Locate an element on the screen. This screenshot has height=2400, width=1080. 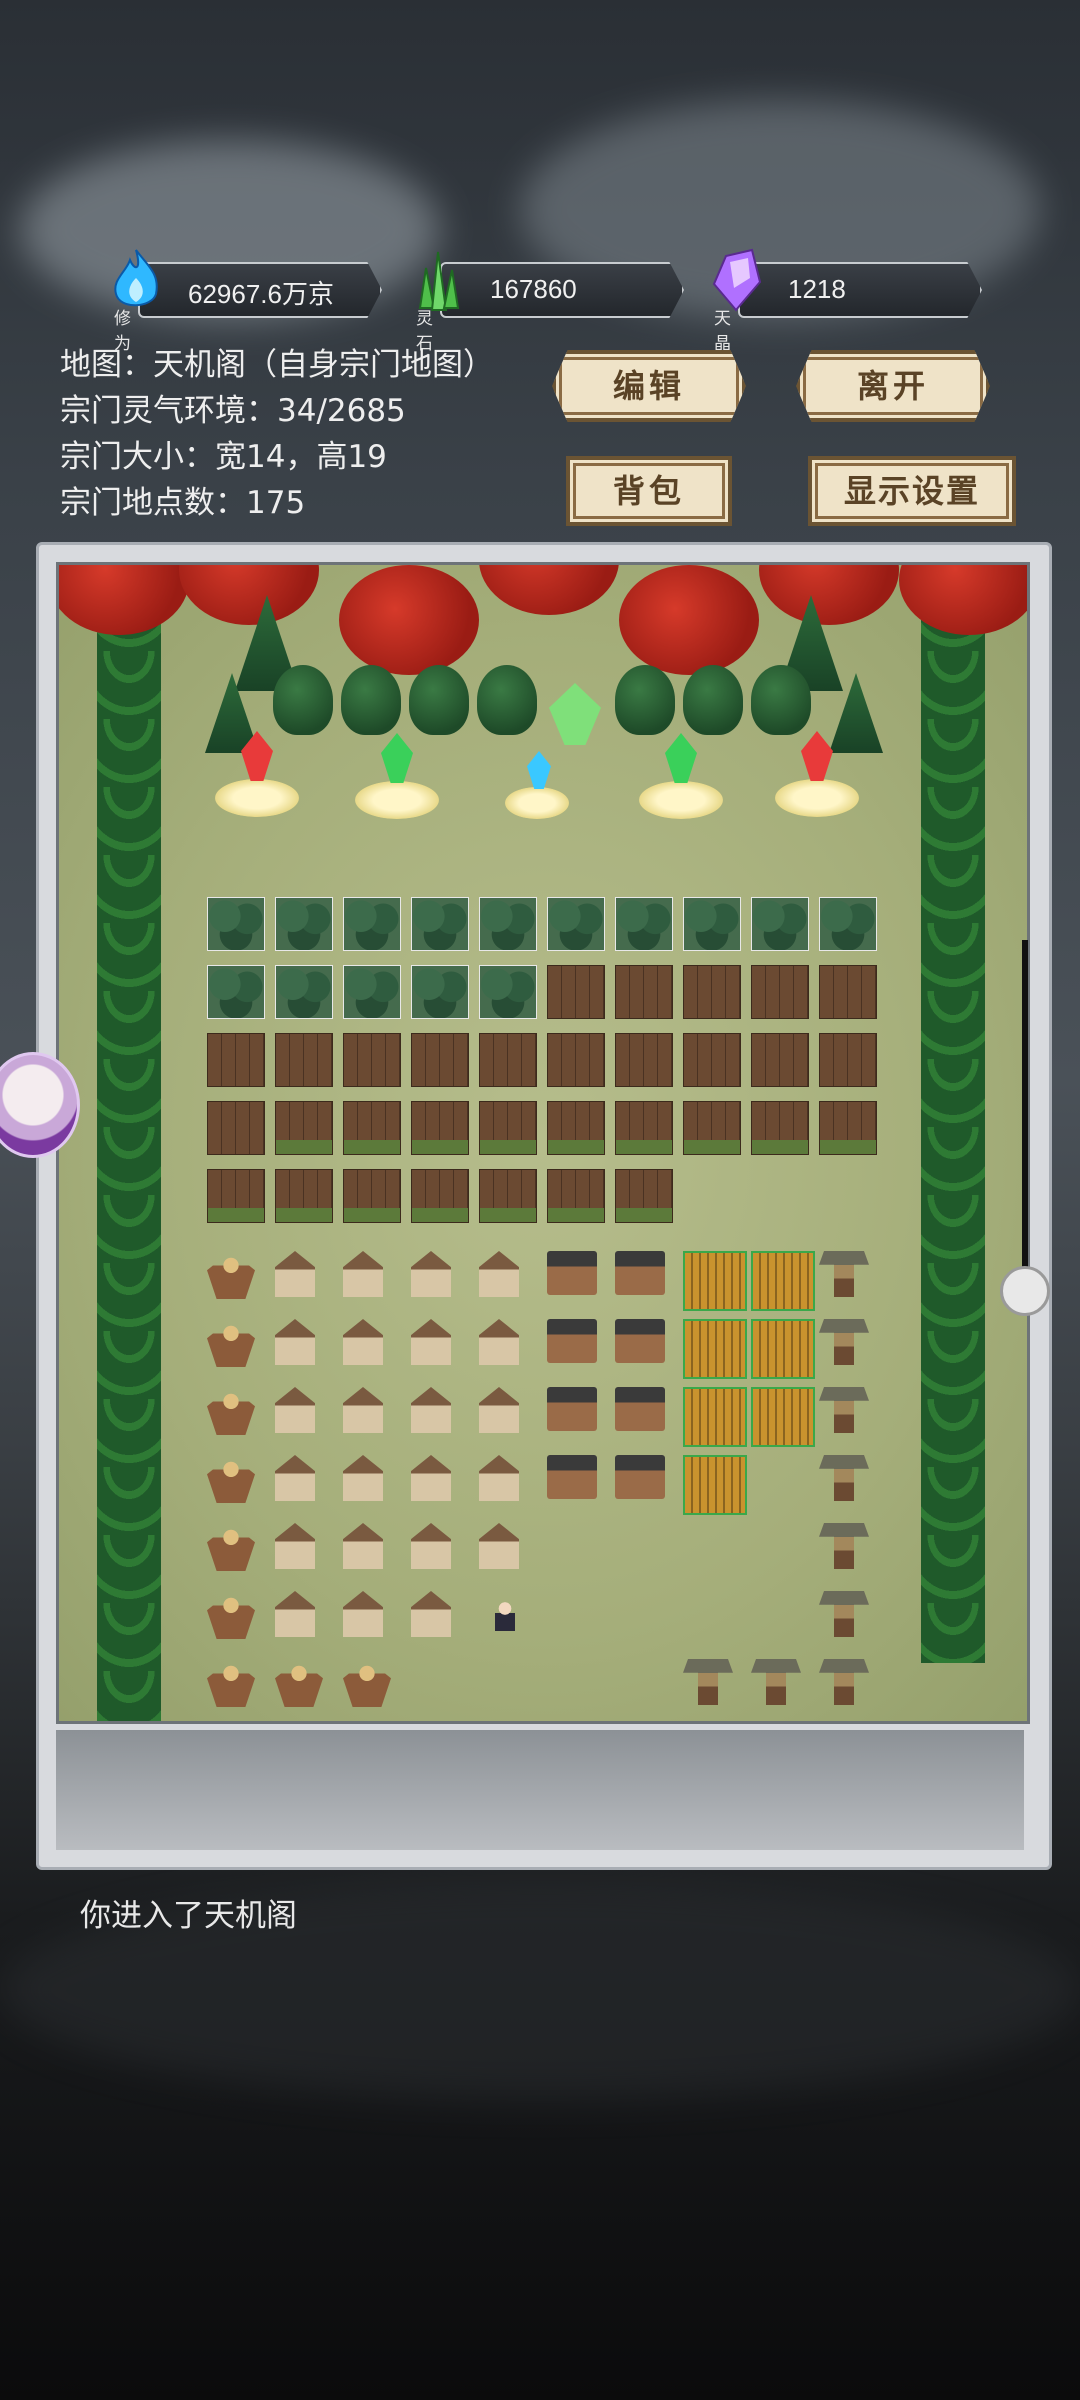
zoom-slider-knob is located at coordinates (1025, 1291).